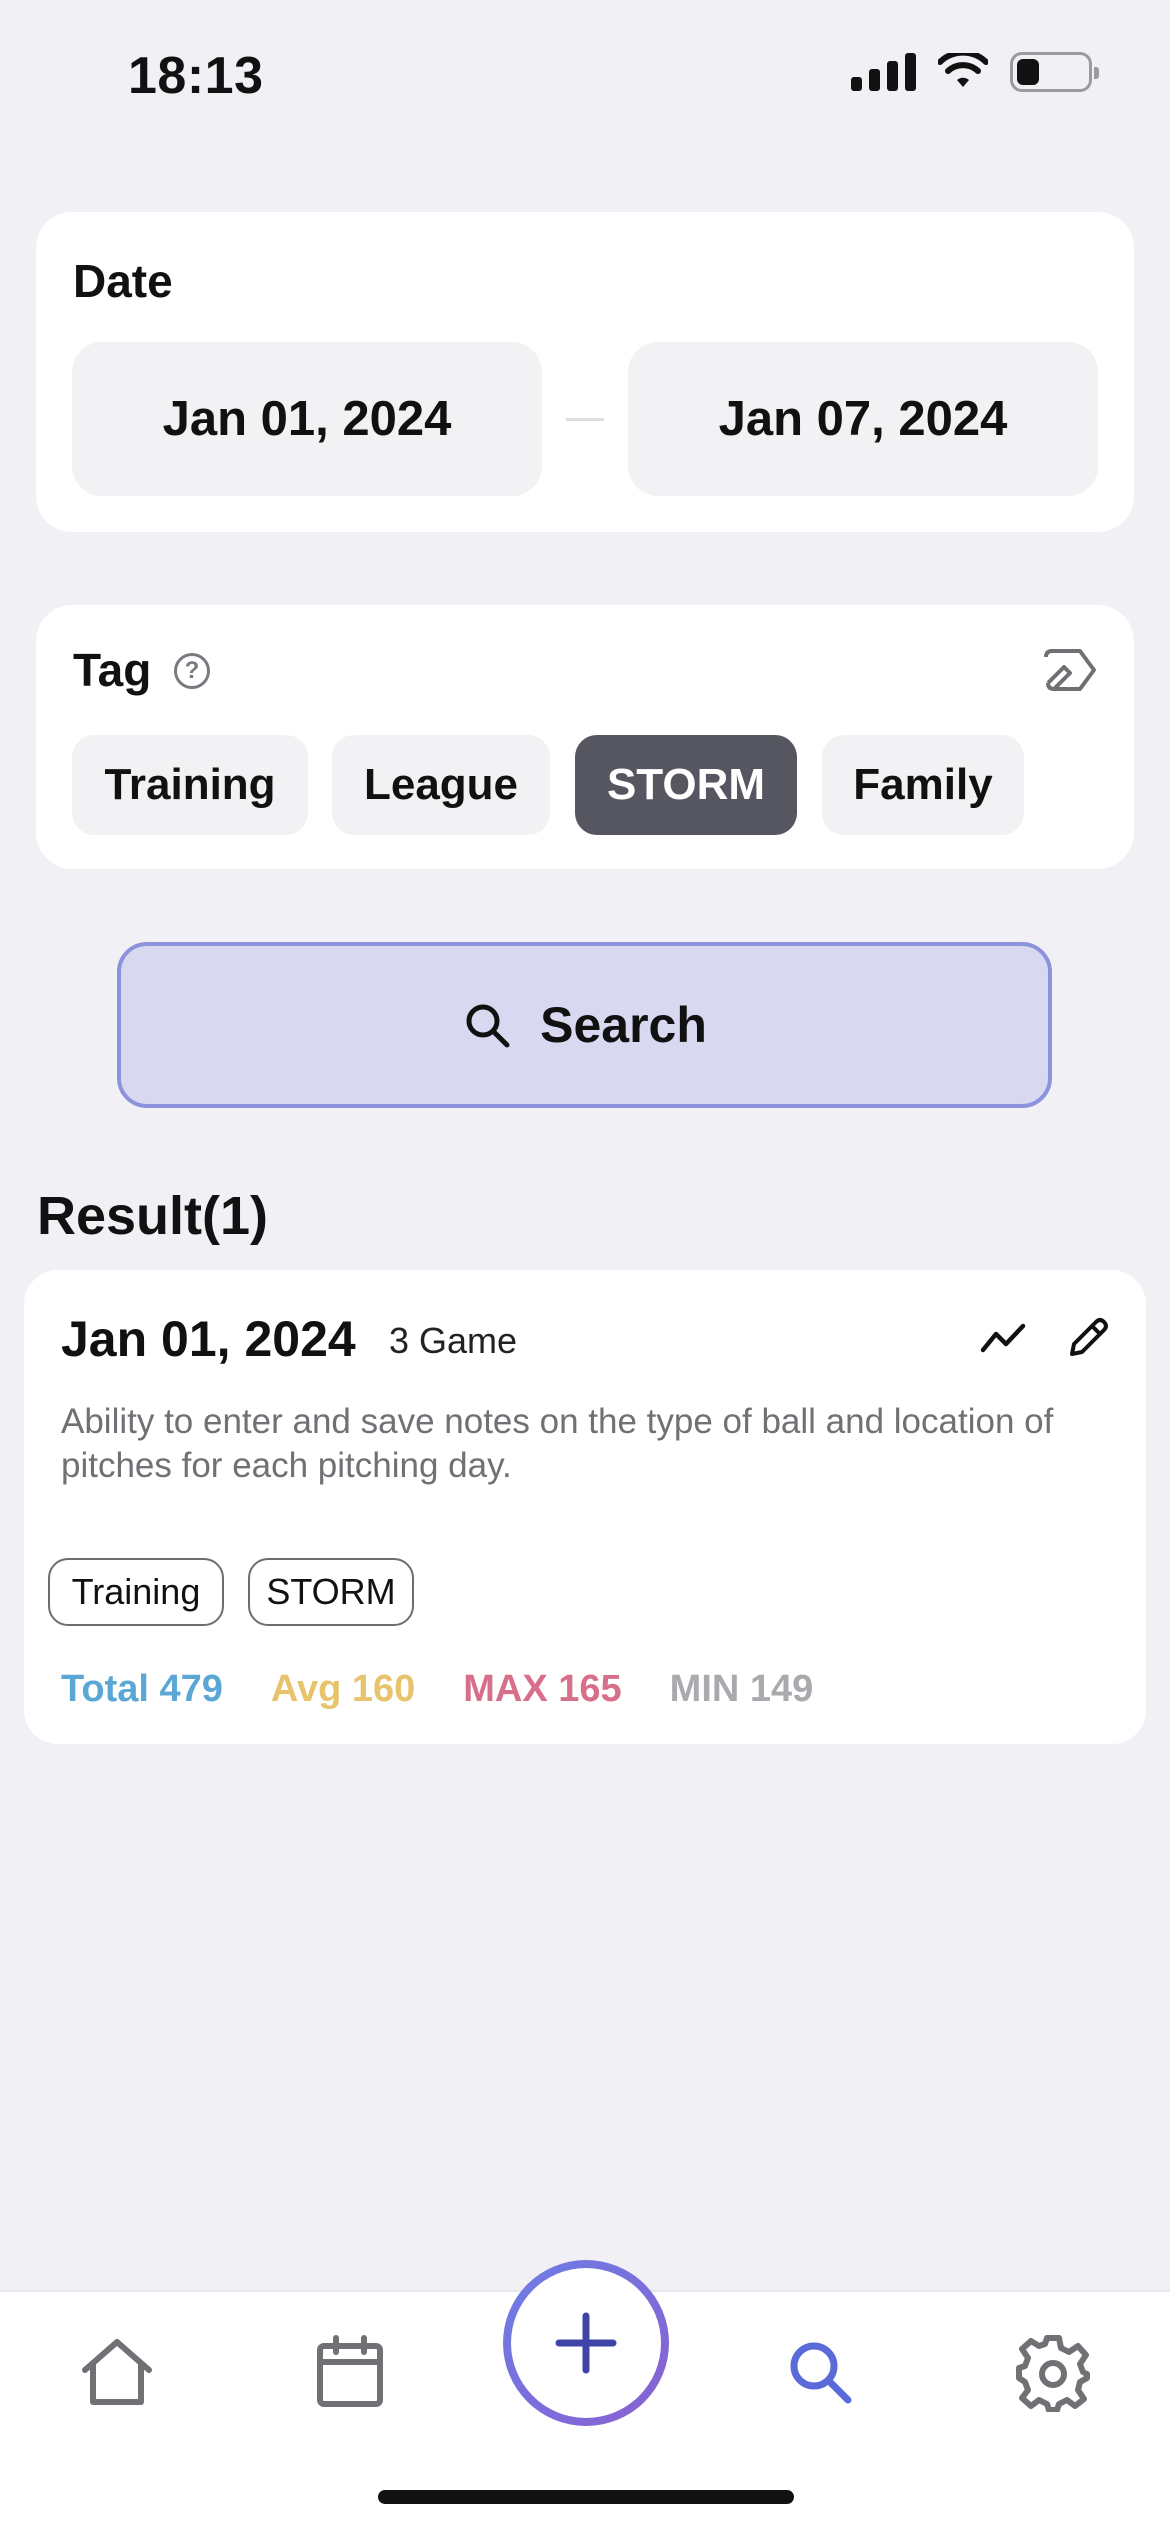 The image size is (1170, 2532). I want to click on result-stats: Total 479 Avg 160 MAX 165 MIN 149, so click(437, 1689).